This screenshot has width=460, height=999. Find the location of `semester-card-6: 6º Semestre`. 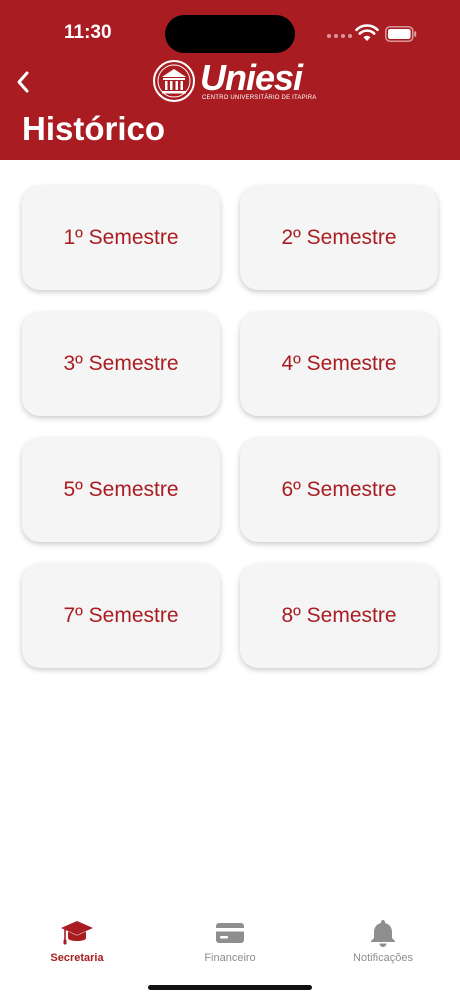

semester-card-6: 6º Semestre is located at coordinates (339, 490).